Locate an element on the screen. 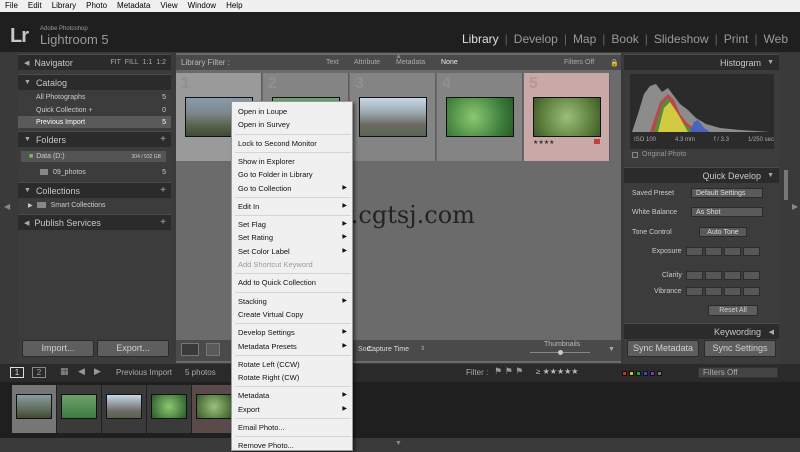 The width and height of the screenshot is (800, 452). star-rating: ★★★★ is located at coordinates (544, 142).